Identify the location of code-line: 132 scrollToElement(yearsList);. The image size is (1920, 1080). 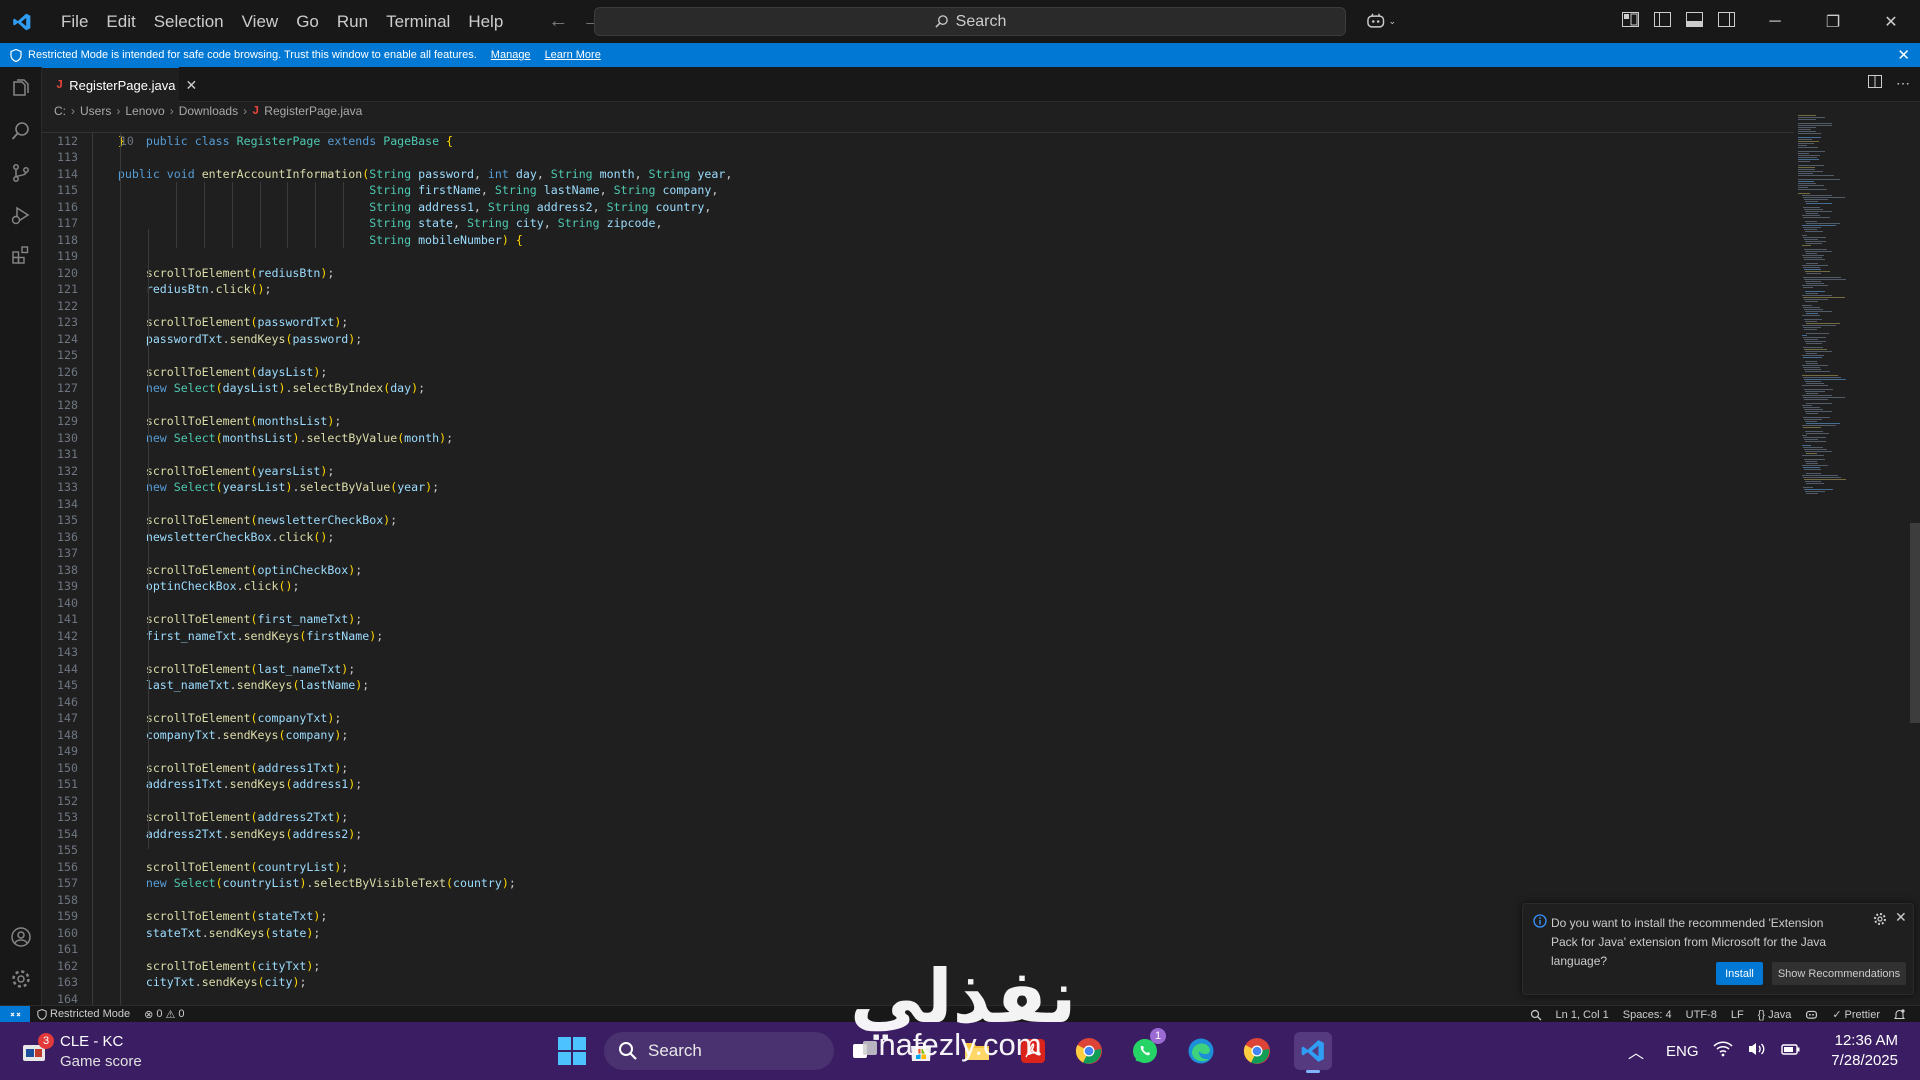
(918, 471).